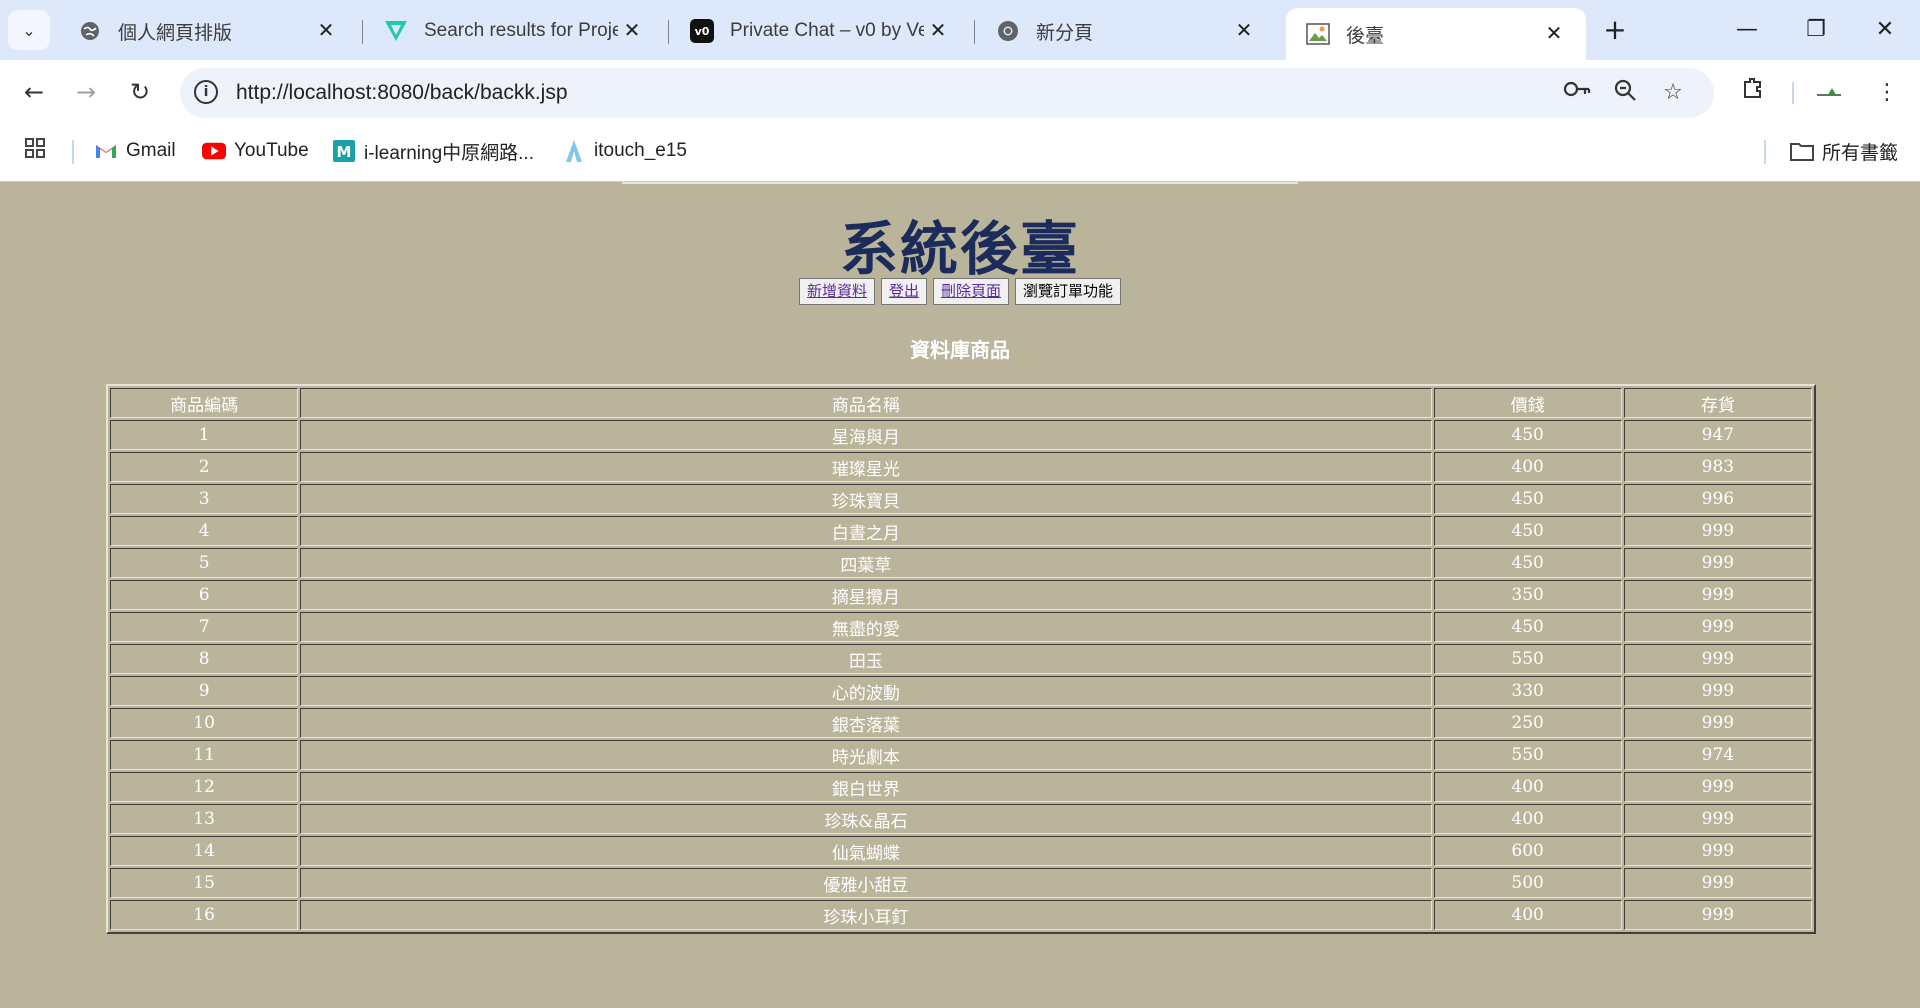  I want to click on apps-button, so click(35, 151).